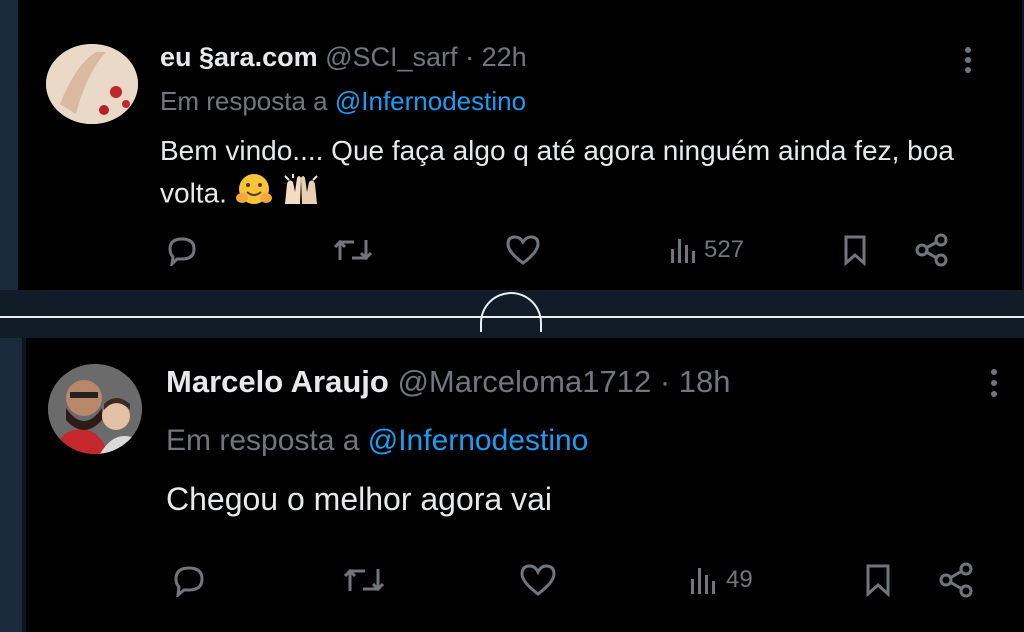 The width and height of the screenshot is (1024, 632). What do you see at coordinates (301, 195) in the screenshot?
I see `raised-hands-emoji` at bounding box center [301, 195].